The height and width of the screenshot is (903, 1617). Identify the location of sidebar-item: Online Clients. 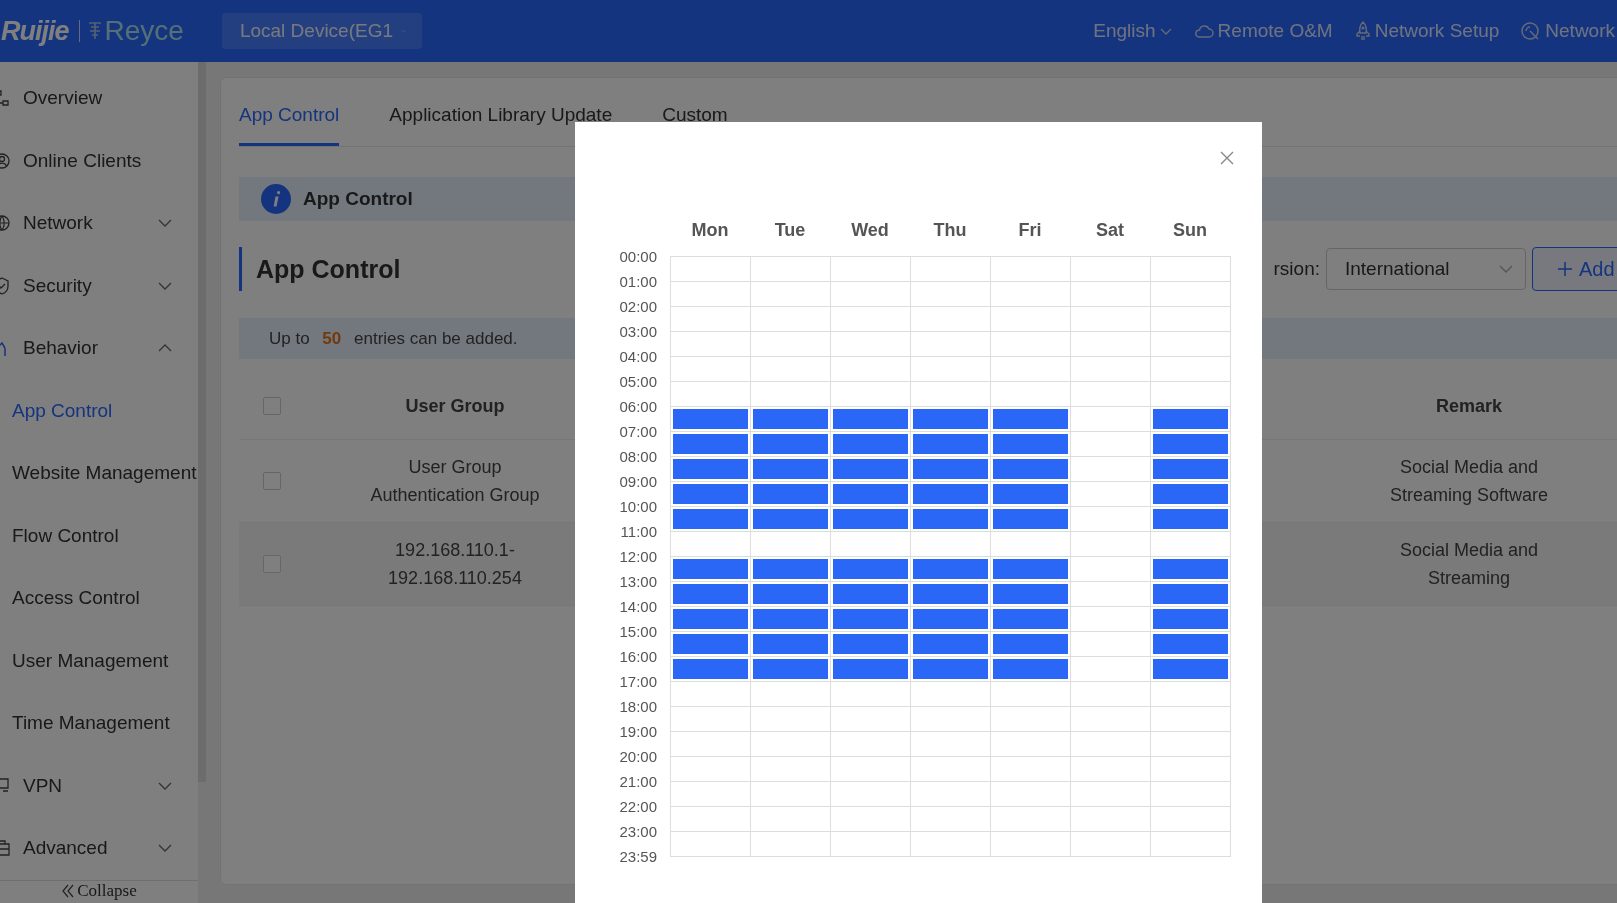
(99, 160).